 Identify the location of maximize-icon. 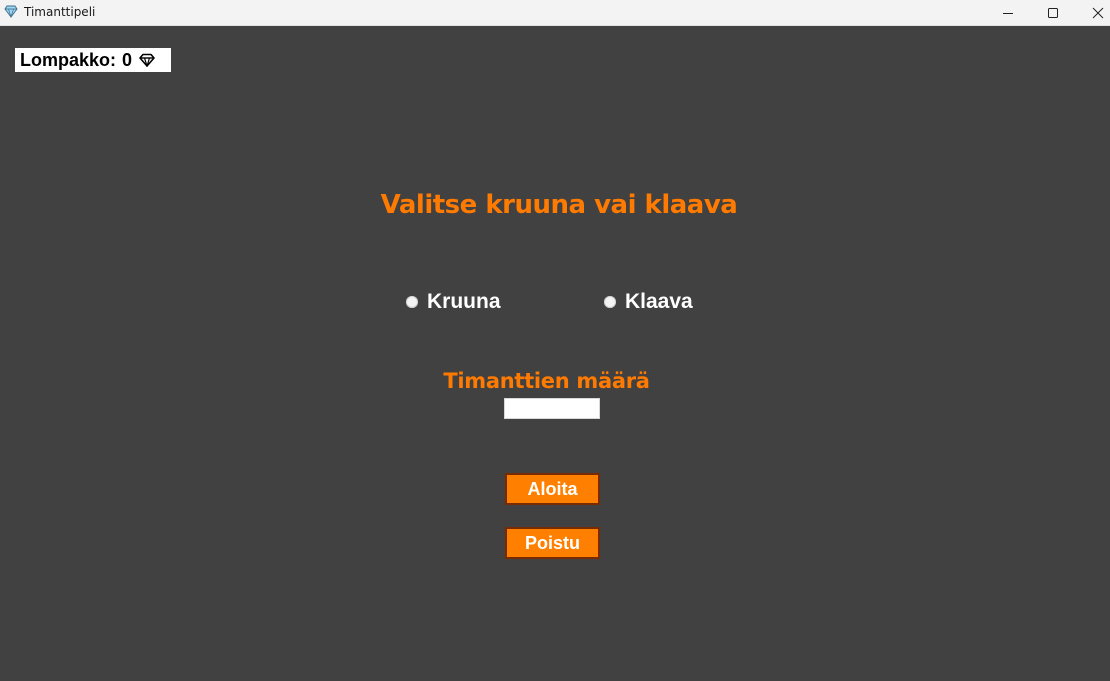
(1053, 12).